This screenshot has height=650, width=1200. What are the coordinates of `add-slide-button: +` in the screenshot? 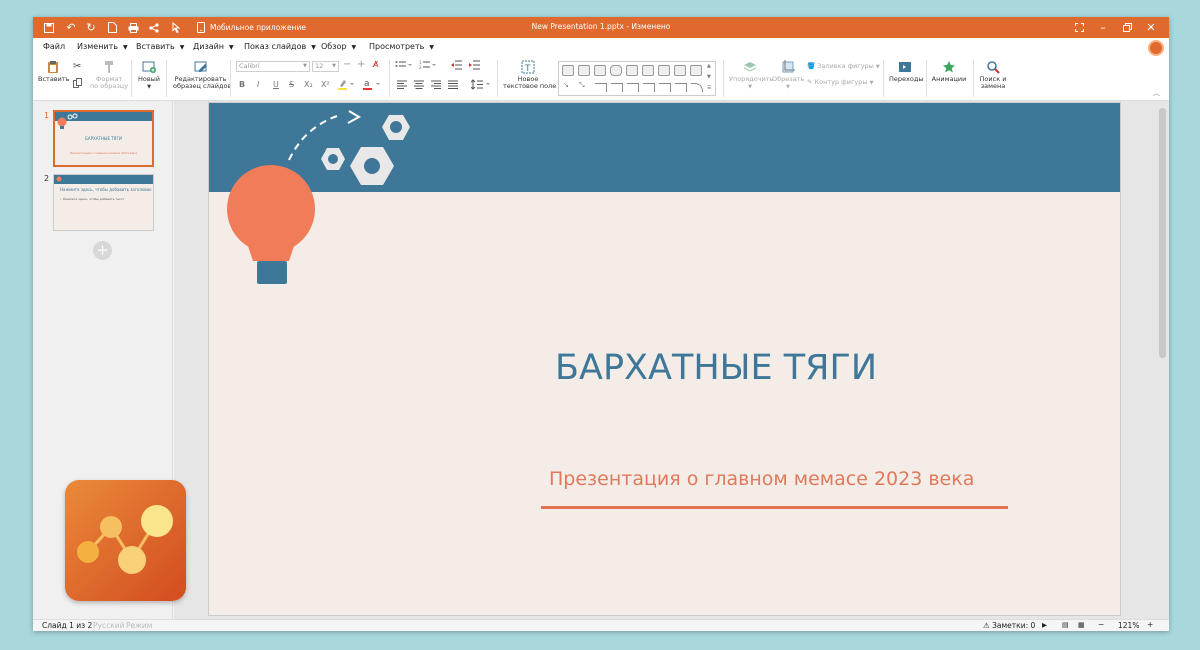 It's located at (102, 250).